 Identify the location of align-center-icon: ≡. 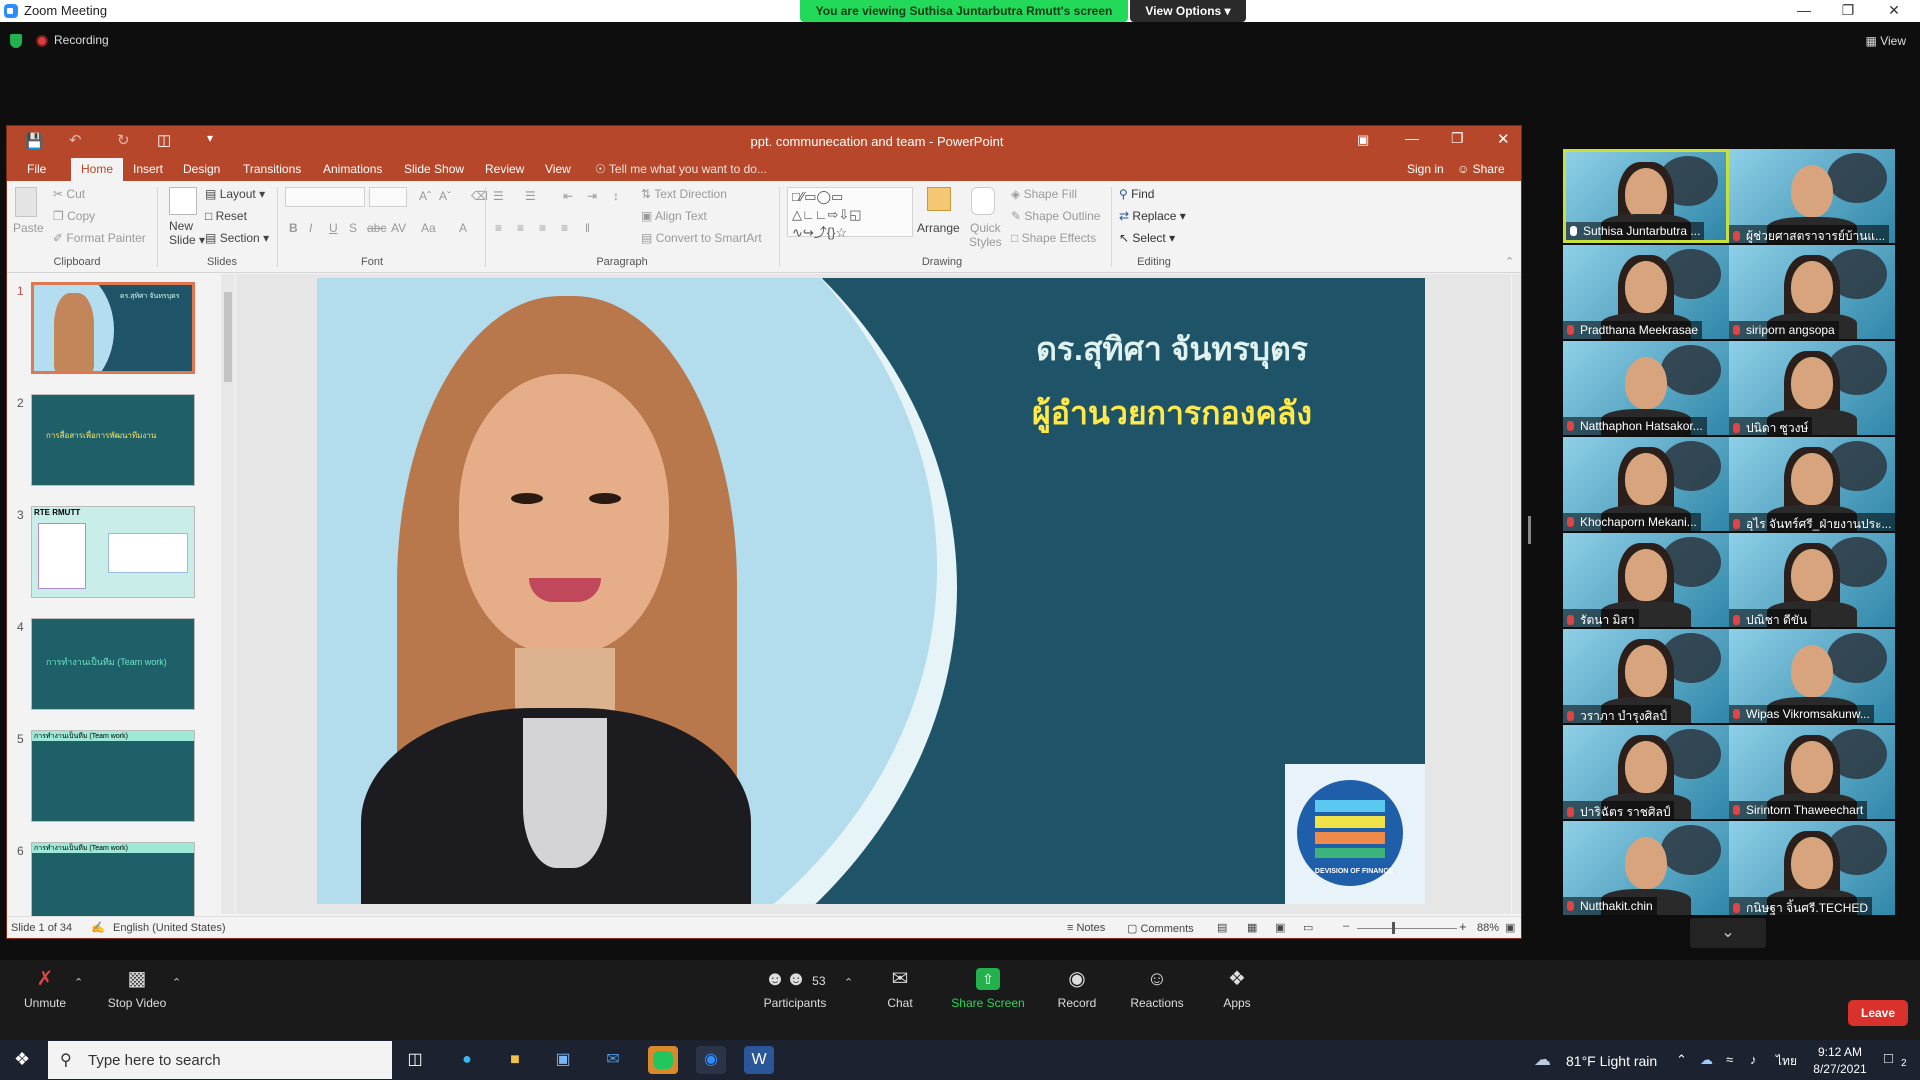
(520, 228).